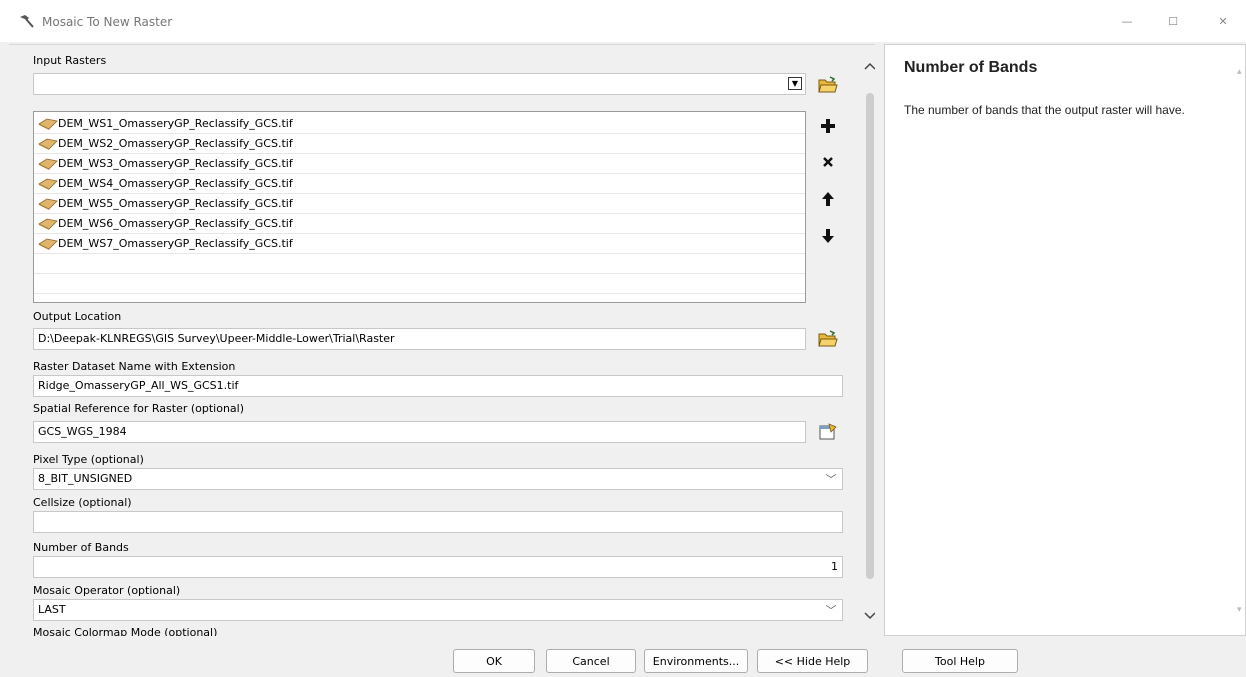 This screenshot has width=1246, height=677. What do you see at coordinates (419, 224) in the screenshot?
I see `raster-list-item: DEM_WS6_OmasseryGP_Reclassify_GCS.tif` at bounding box center [419, 224].